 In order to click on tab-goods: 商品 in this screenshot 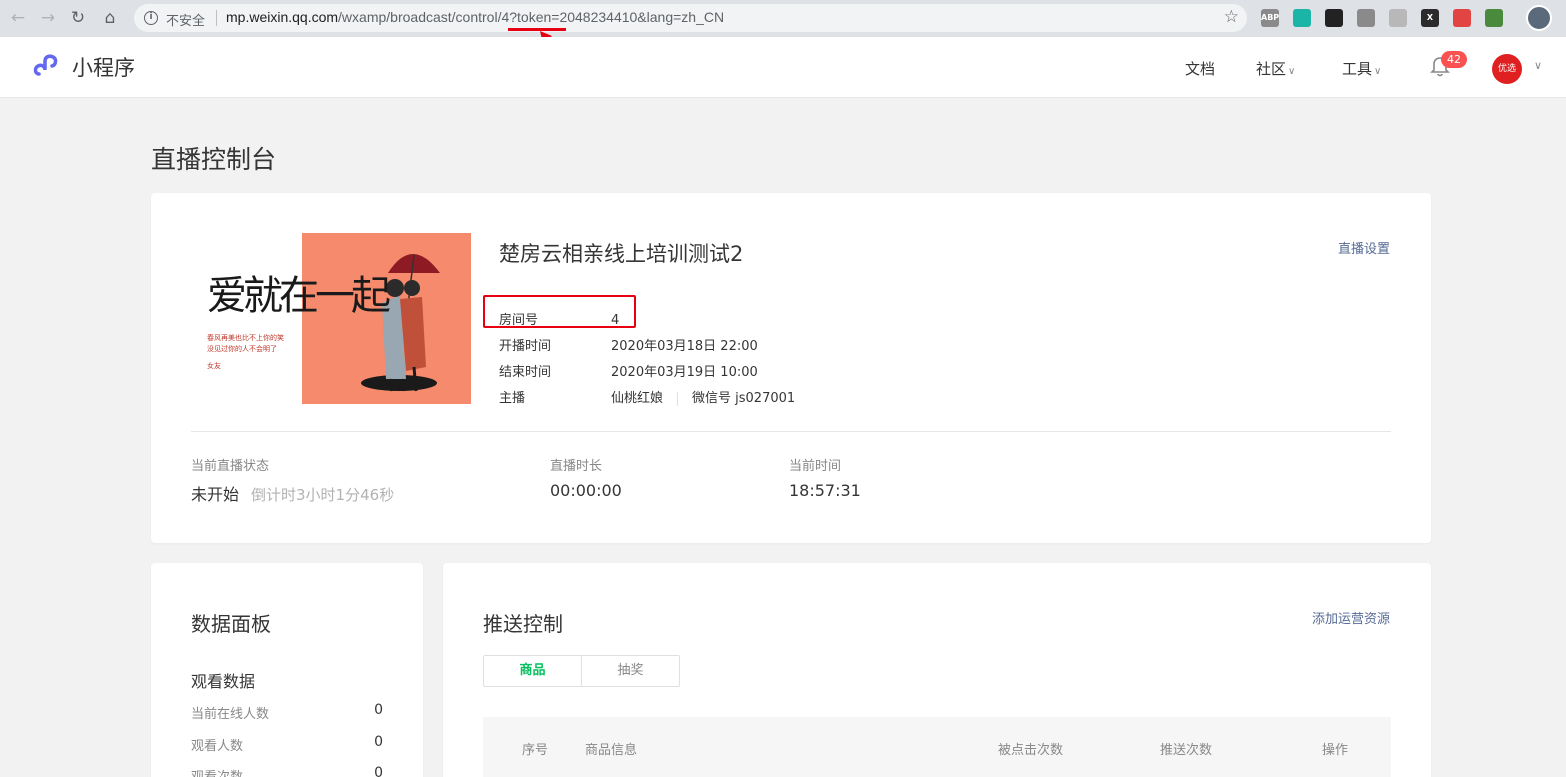, I will do `click(532, 671)`.